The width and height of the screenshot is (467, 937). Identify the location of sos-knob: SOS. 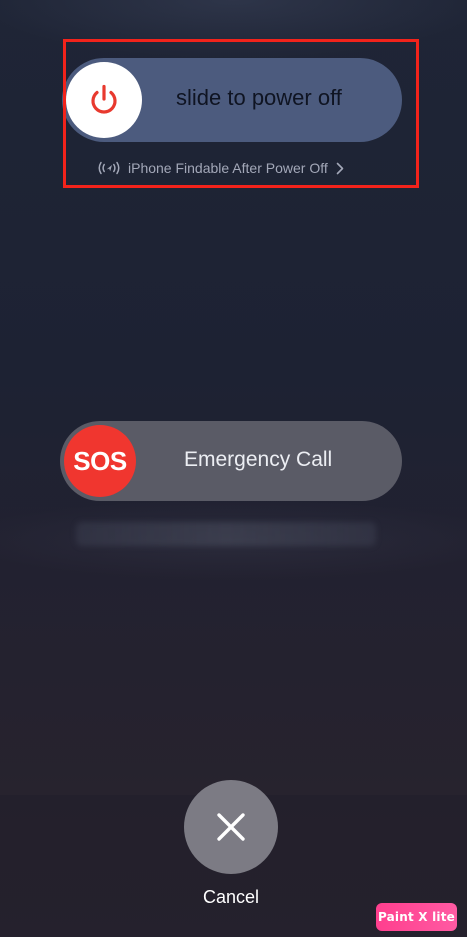
(100, 461).